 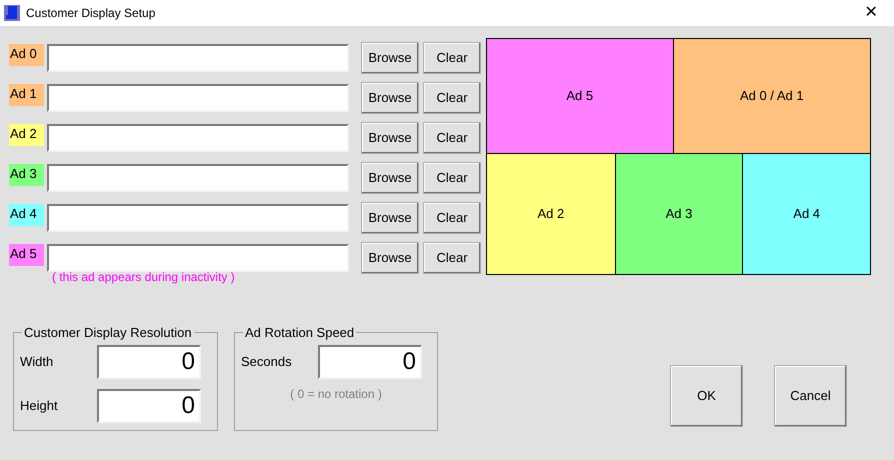 What do you see at coordinates (26, 135) in the screenshot?
I see `ad-label: Ad 2` at bounding box center [26, 135].